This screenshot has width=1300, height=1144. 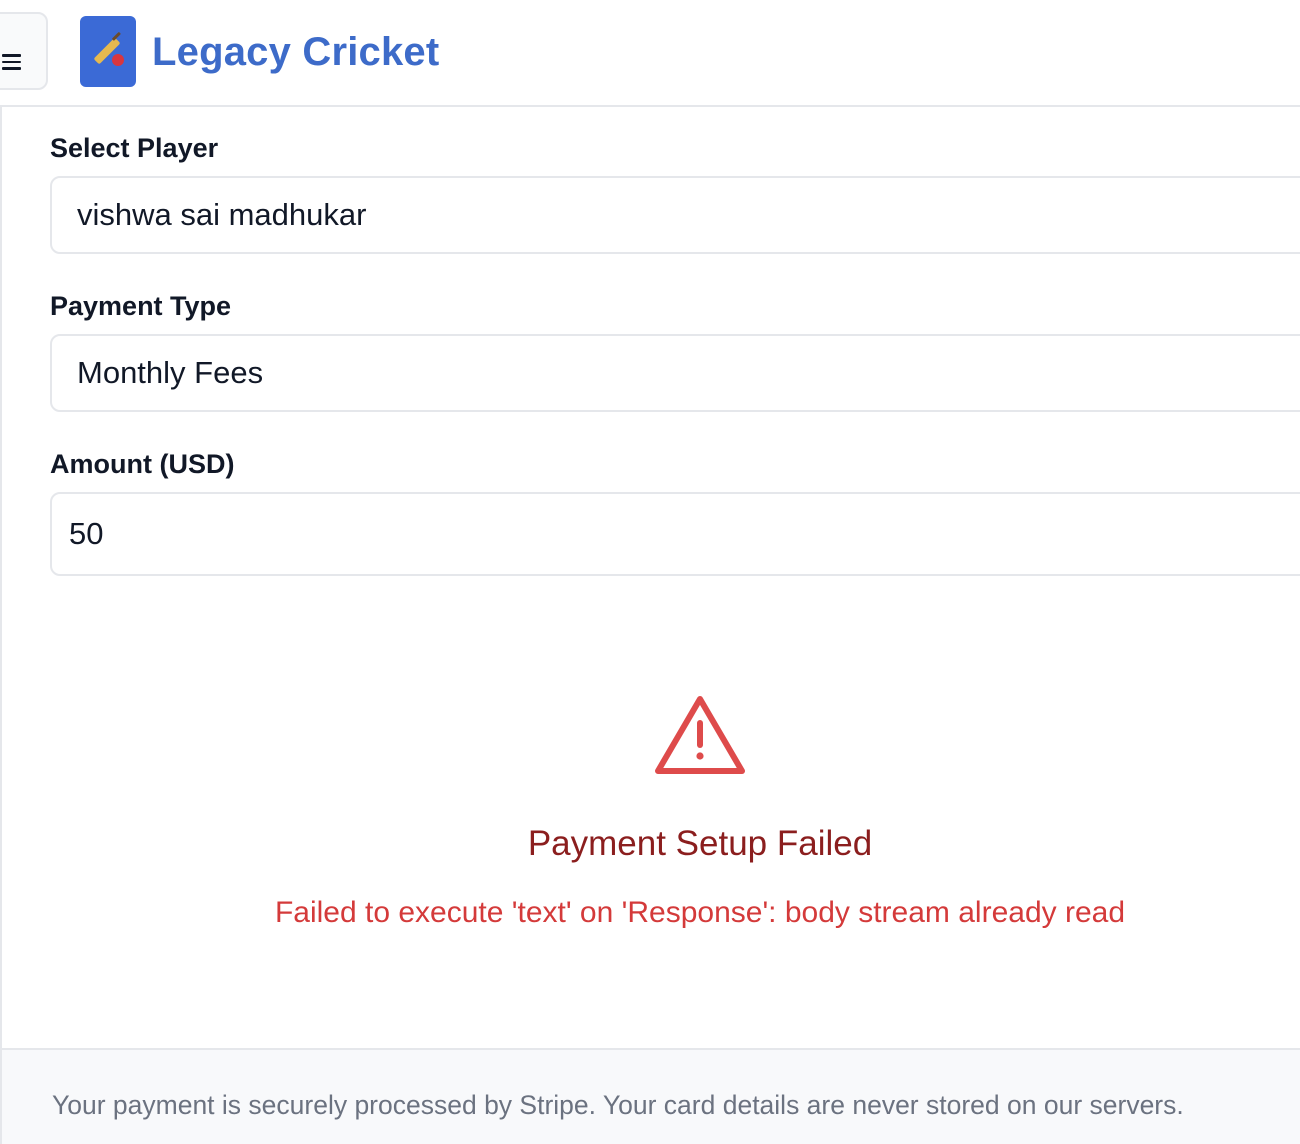 I want to click on player-select-value: vishwa sai madhukar, so click(x=222, y=214).